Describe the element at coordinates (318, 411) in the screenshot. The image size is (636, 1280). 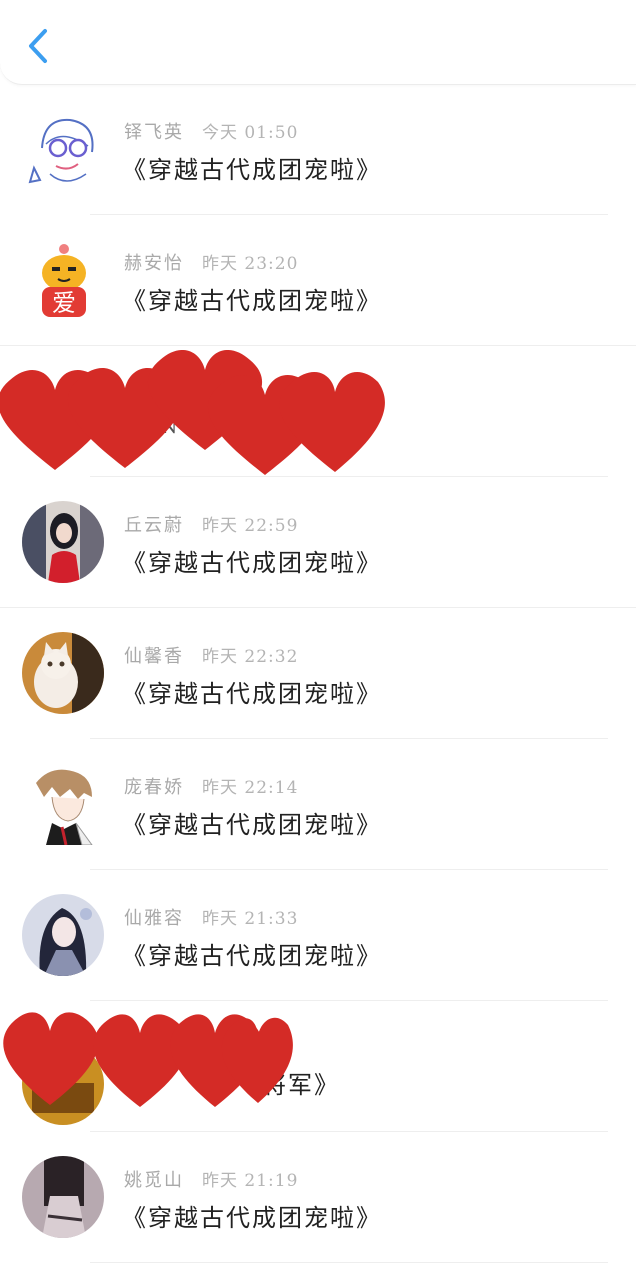
I see `list-item: N` at that location.